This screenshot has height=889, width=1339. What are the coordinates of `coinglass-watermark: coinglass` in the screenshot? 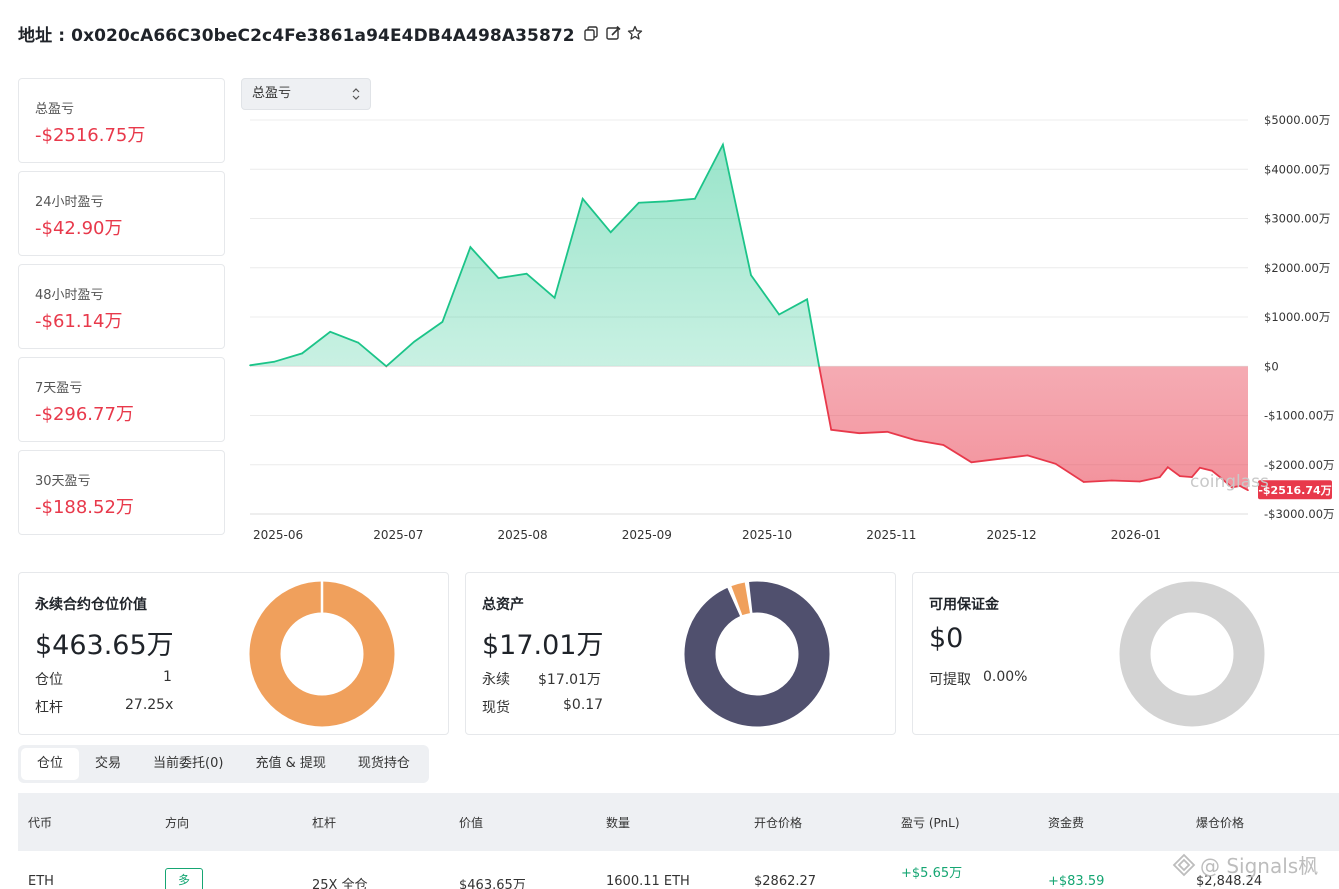 It's located at (1229, 482).